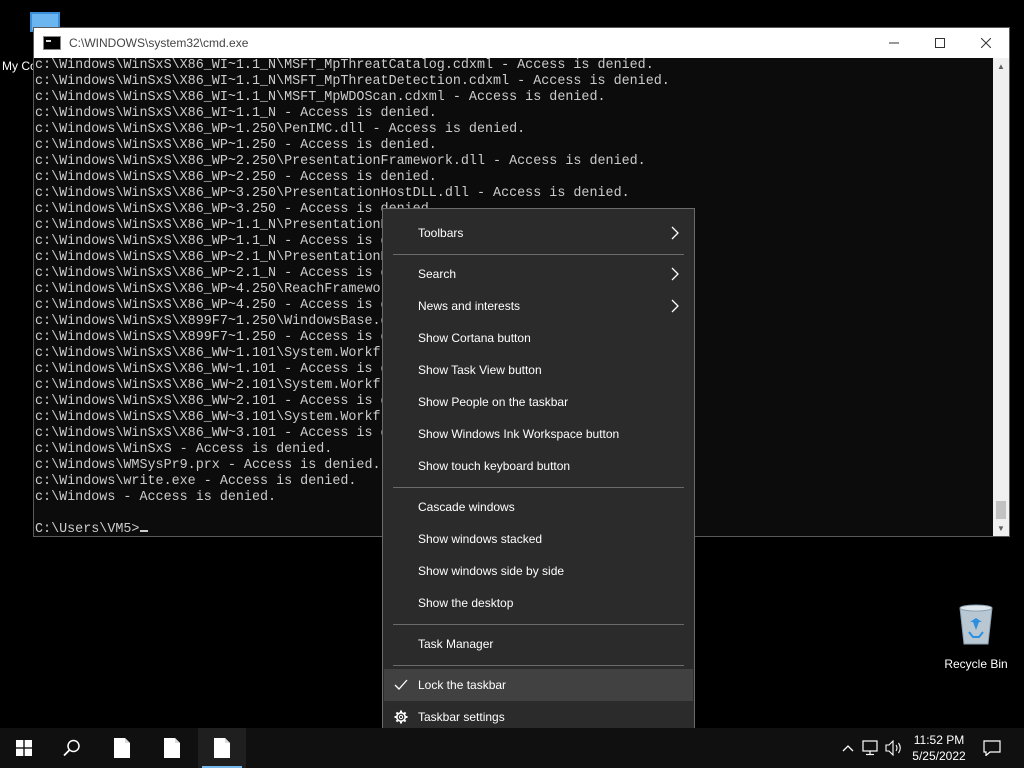  What do you see at coordinates (538, 685) in the screenshot?
I see `menu-item-lock-the-taskbar: Lock the taskbar` at bounding box center [538, 685].